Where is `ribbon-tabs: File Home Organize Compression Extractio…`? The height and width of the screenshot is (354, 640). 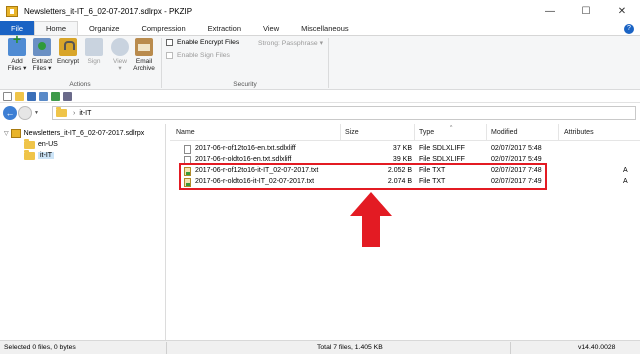
ribbon-tabs: File Home Organize Compression Extractio… is located at coordinates (320, 28).